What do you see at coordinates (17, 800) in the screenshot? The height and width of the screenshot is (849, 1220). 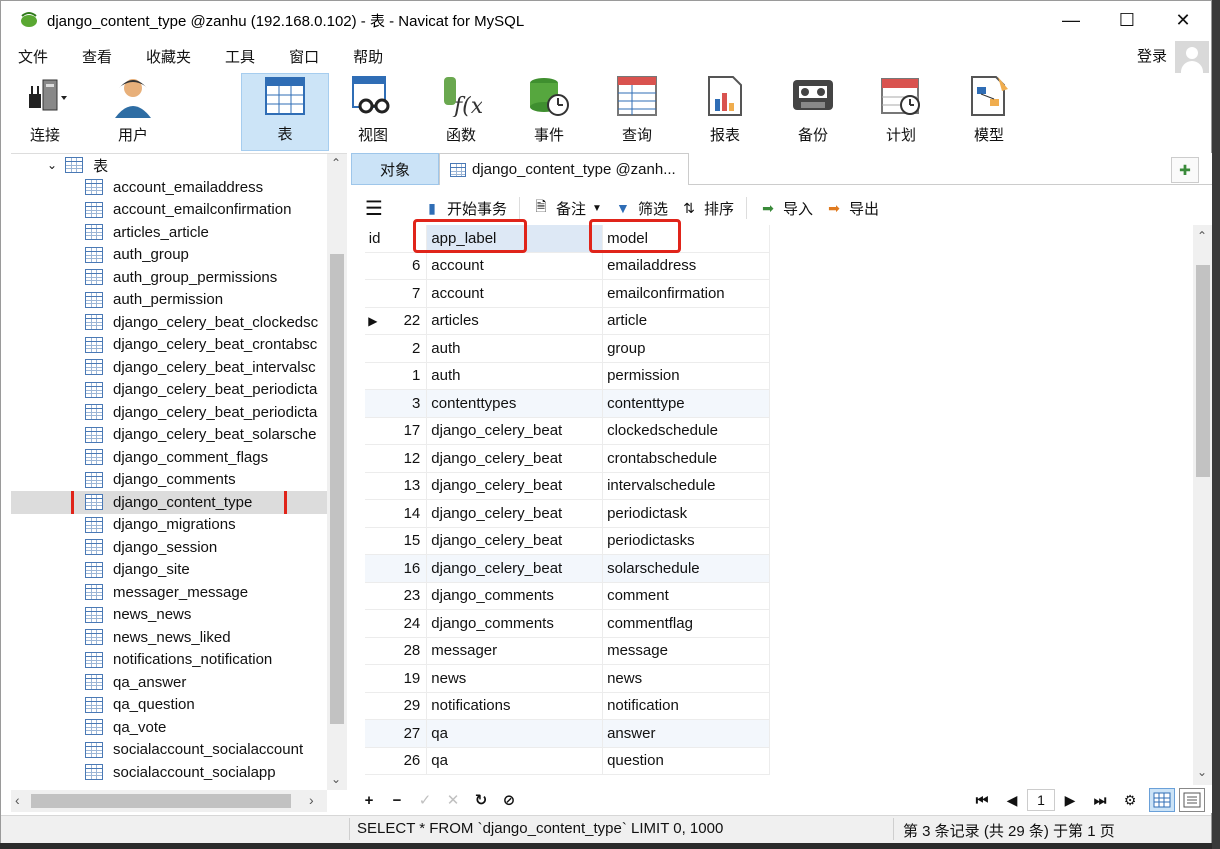 I see `scroll-left-icon: ‹` at bounding box center [17, 800].